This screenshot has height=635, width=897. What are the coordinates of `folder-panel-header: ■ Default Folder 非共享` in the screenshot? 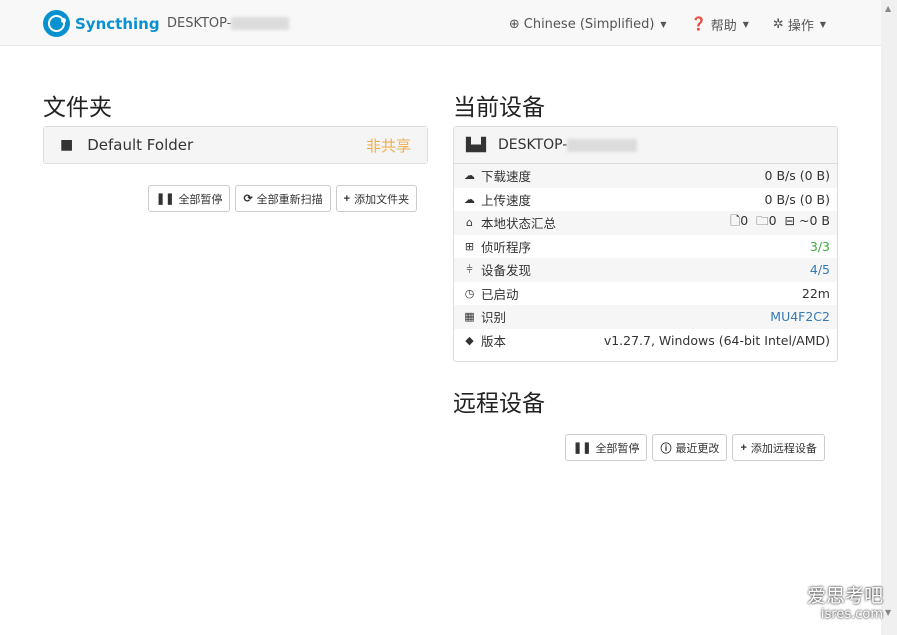 It's located at (235, 145).